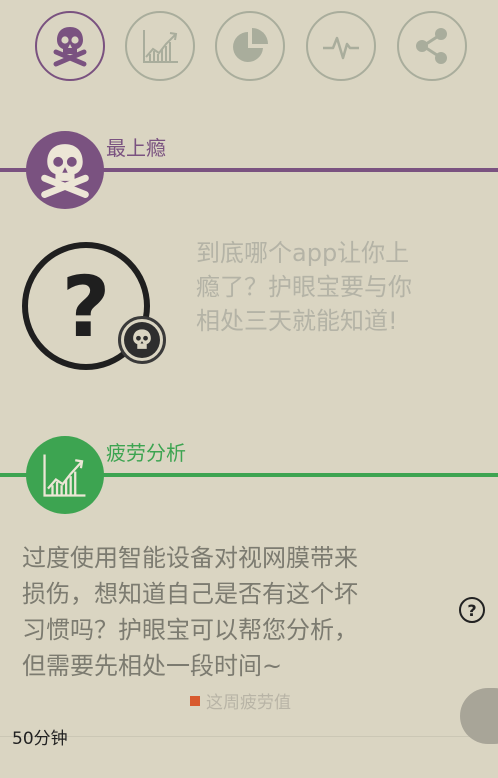 This screenshot has height=778, width=498. What do you see at coordinates (297, 321) in the screenshot?
I see `addiction-line-3: 相处三天就能知道!` at bounding box center [297, 321].